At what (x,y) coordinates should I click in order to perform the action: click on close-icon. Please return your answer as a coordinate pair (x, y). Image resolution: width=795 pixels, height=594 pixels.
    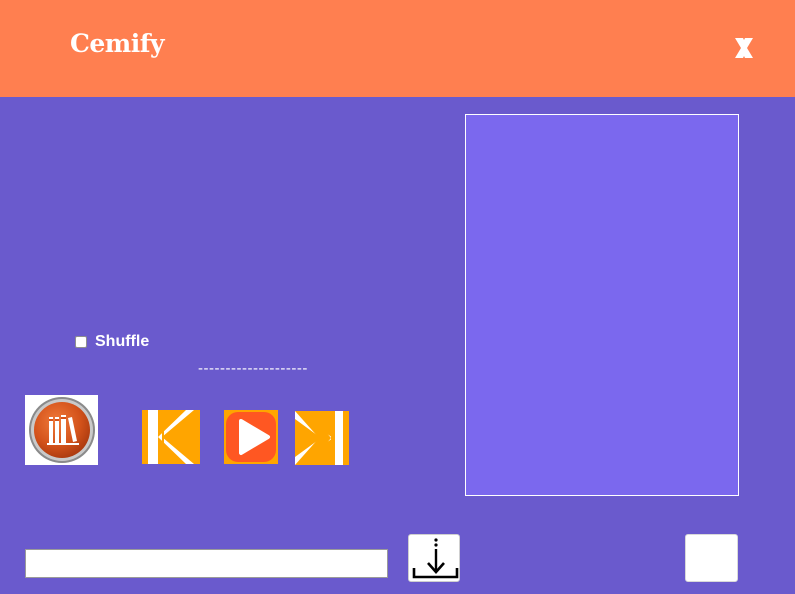
    Looking at the image, I should click on (744, 48).